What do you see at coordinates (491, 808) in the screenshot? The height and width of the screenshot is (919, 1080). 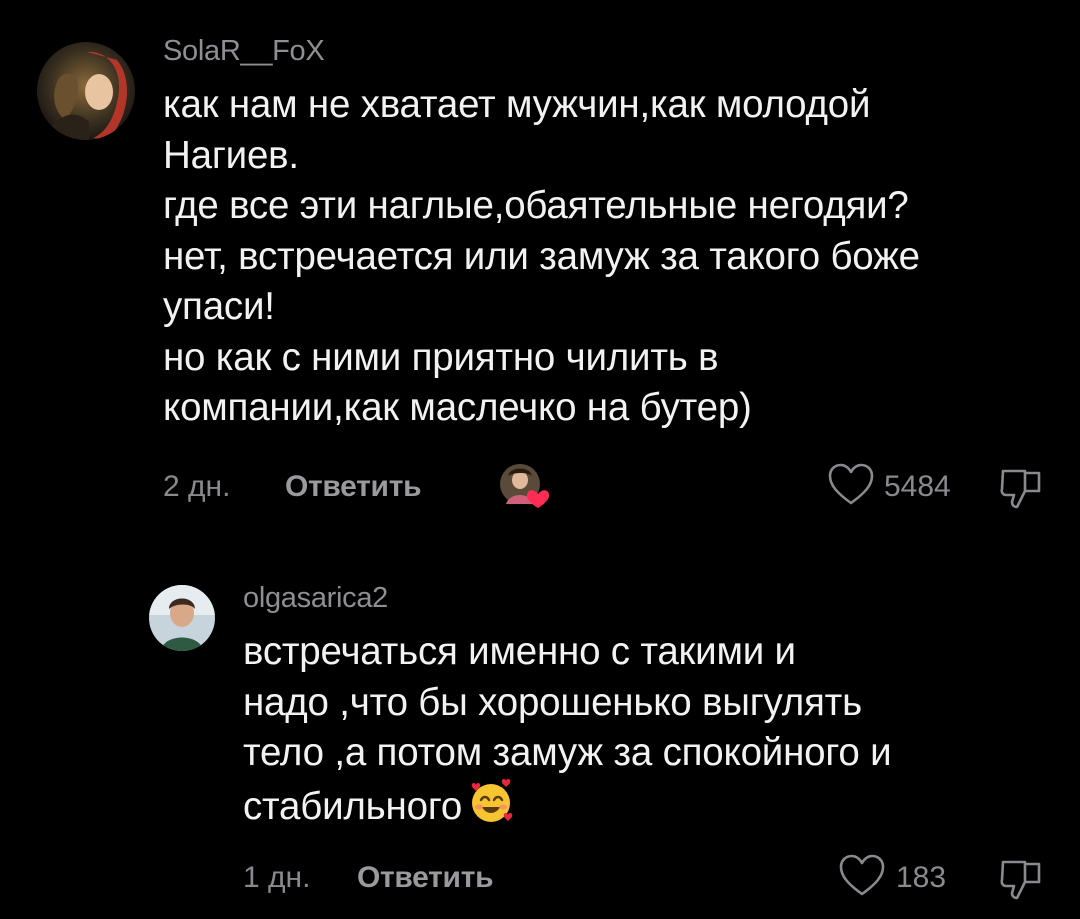 I see `smiling-face-with-hearts-icon` at bounding box center [491, 808].